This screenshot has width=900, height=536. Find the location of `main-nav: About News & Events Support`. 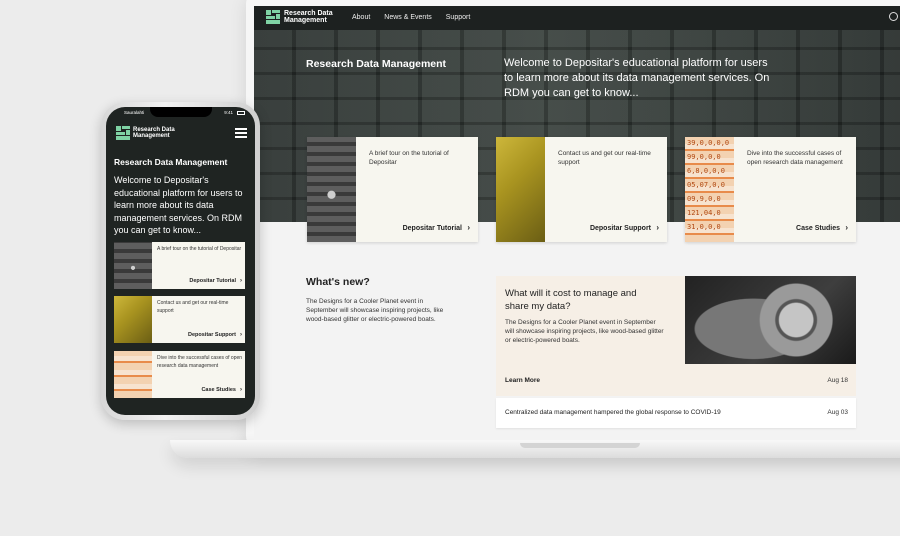

main-nav: About News & Events Support is located at coordinates (411, 17).